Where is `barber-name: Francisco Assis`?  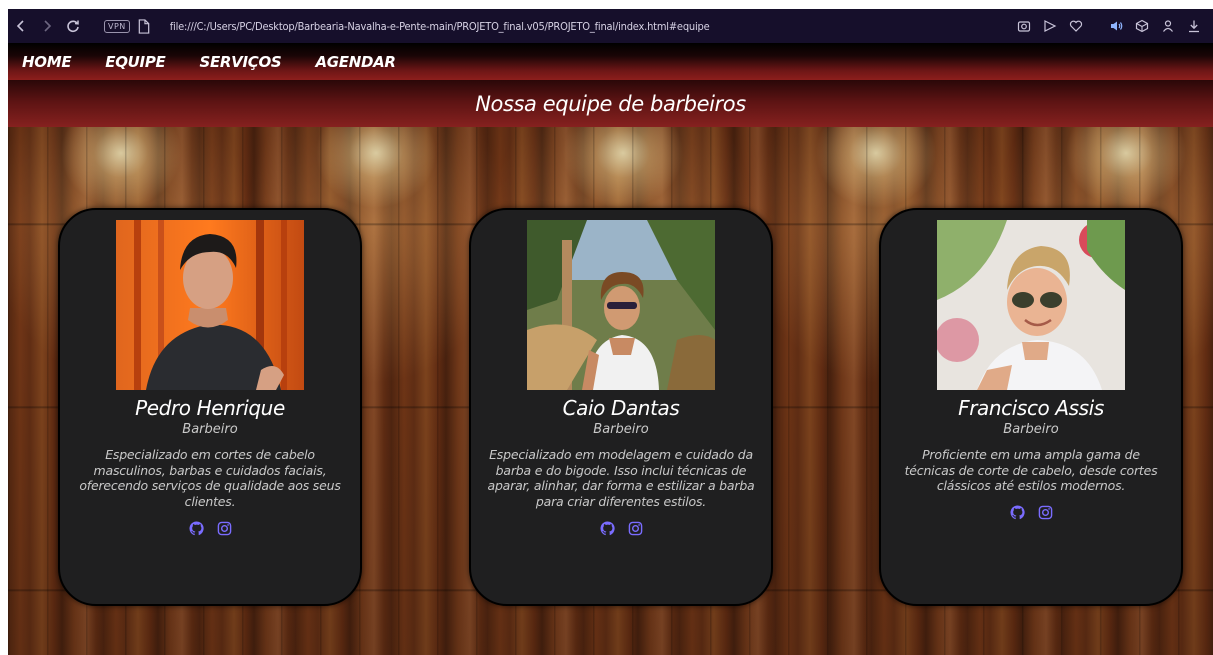 barber-name: Francisco Assis is located at coordinates (1031, 408).